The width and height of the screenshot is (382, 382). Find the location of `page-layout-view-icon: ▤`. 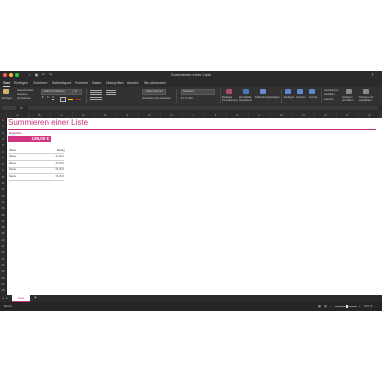

page-layout-view-icon: ▤ is located at coordinates (325, 306).